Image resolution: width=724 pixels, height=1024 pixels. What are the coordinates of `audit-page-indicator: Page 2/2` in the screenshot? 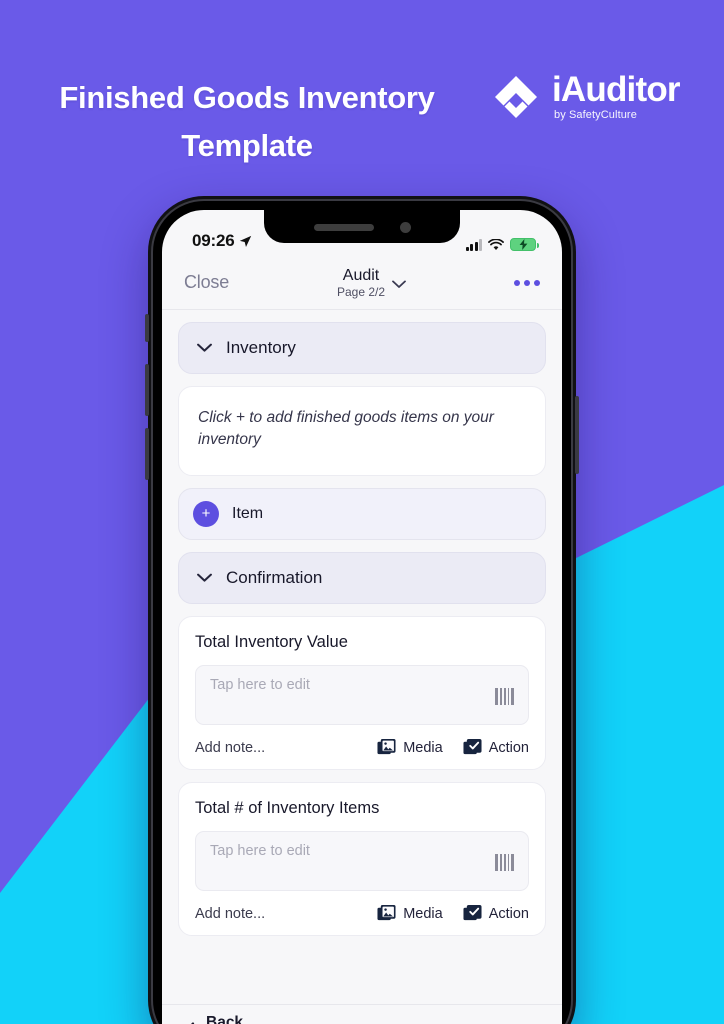 It's located at (361, 291).